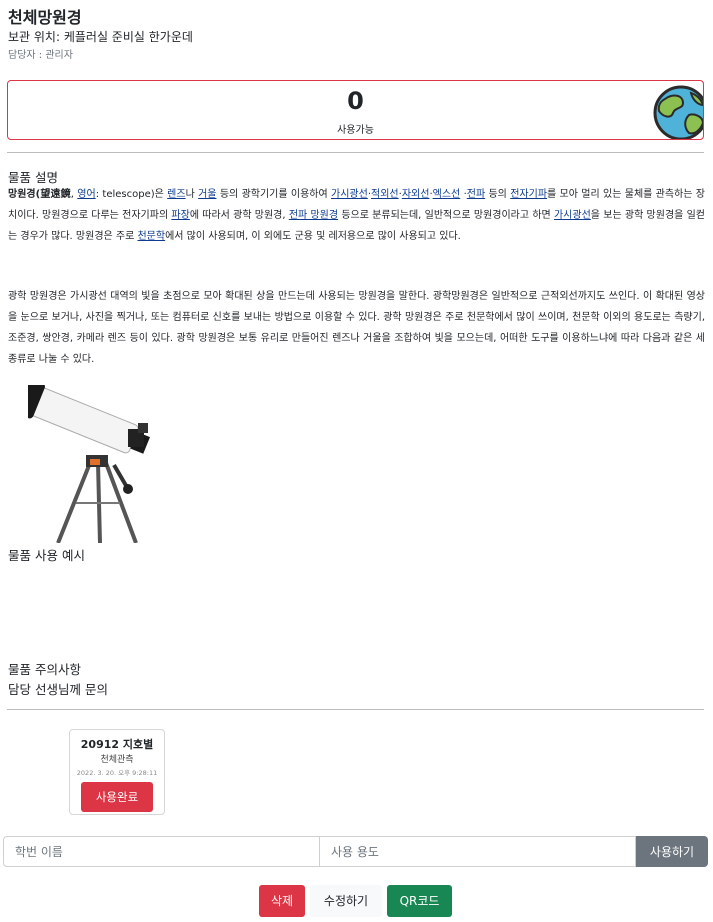 This screenshot has height=922, width=713. What do you see at coordinates (282, 901) in the screenshot?
I see `delete-button: 삭제` at bounding box center [282, 901].